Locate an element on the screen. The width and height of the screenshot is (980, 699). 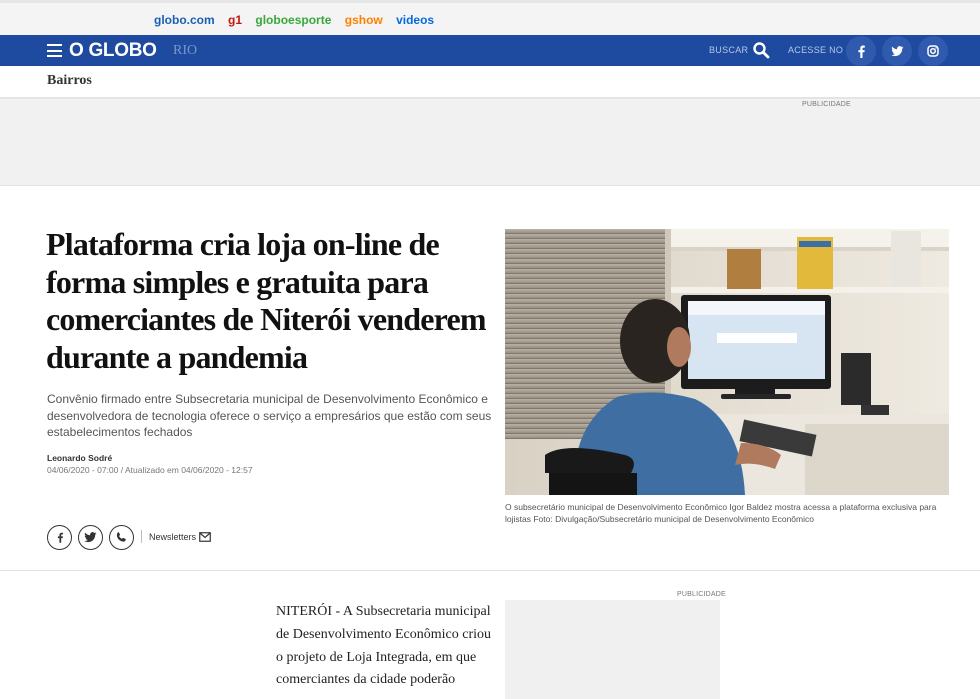
share-facebook-icon is located at coordinates (59, 537).